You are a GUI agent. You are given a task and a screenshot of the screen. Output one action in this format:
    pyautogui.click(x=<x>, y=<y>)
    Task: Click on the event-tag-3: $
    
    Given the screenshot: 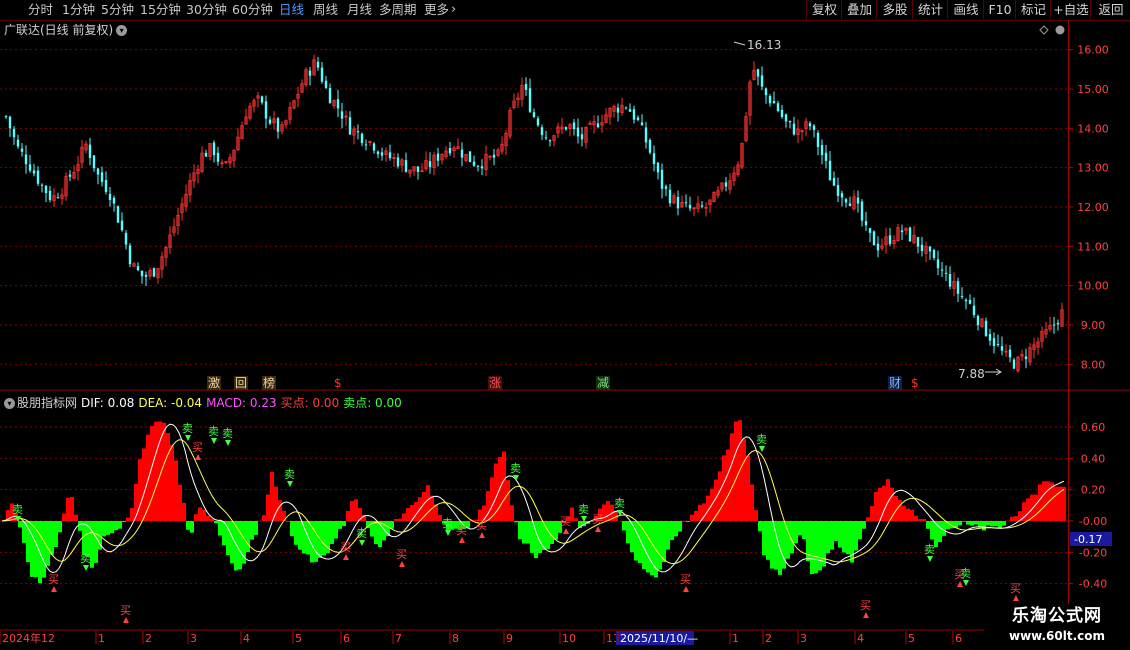 What is the action you would take?
    pyautogui.click(x=338, y=383)
    